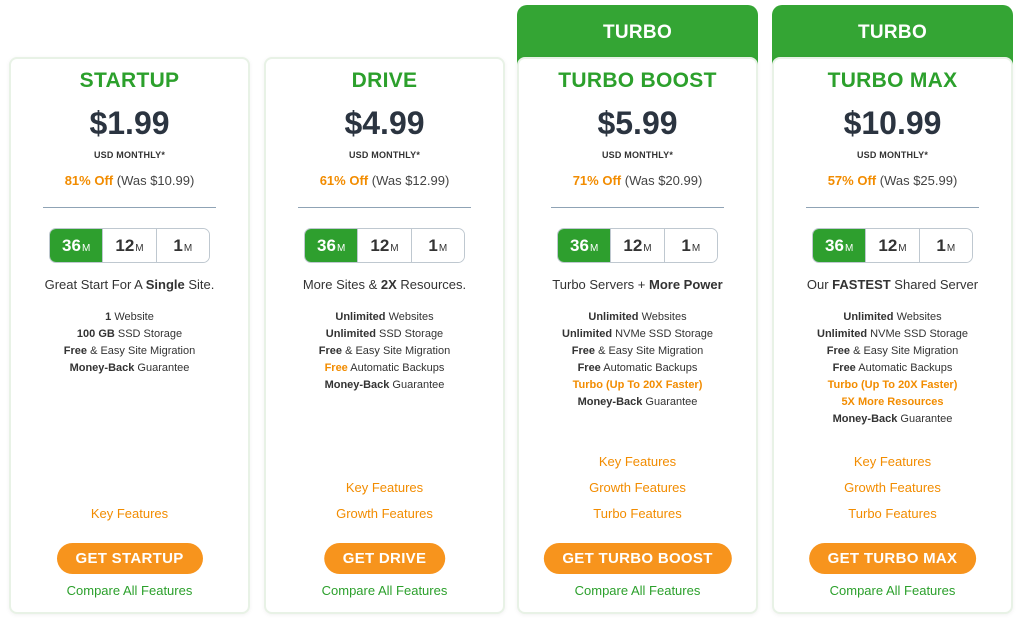 The width and height of the screenshot is (1024, 632). What do you see at coordinates (165, 284) in the screenshot?
I see `tagline-emphasis: Single` at bounding box center [165, 284].